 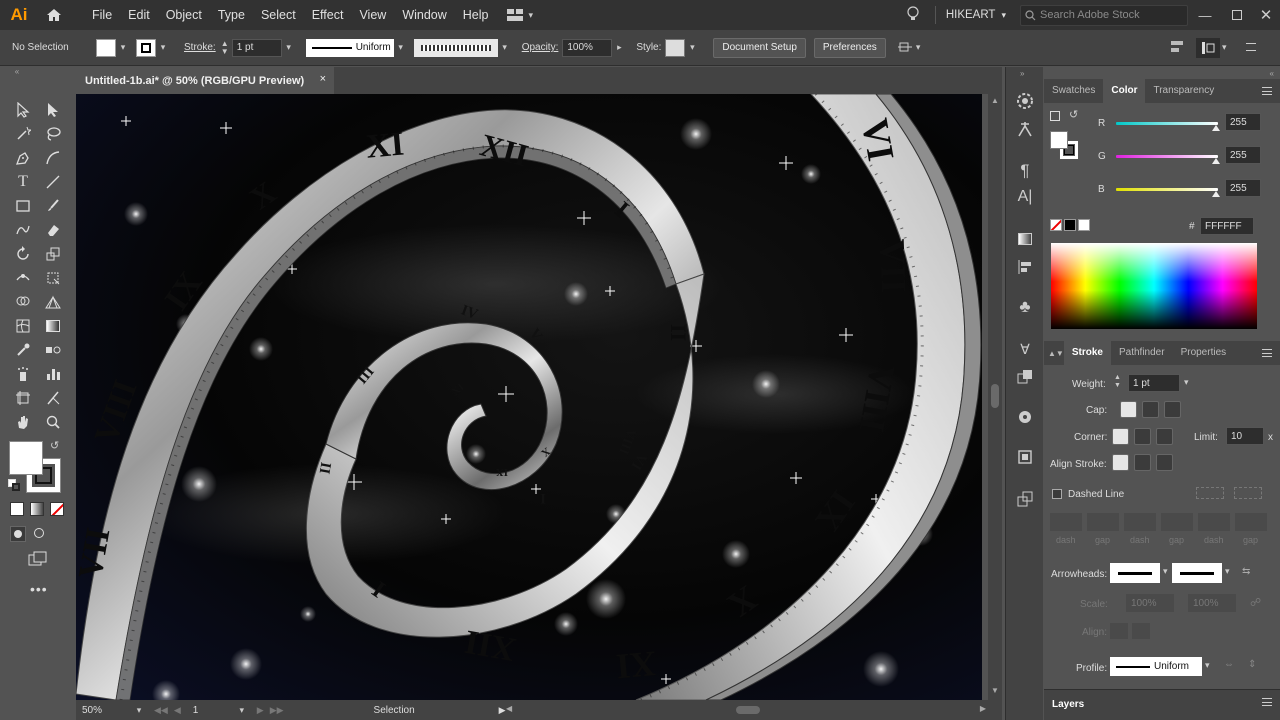 What do you see at coordinates (1164, 436) in the screenshot?
I see `bevel-join-button` at bounding box center [1164, 436].